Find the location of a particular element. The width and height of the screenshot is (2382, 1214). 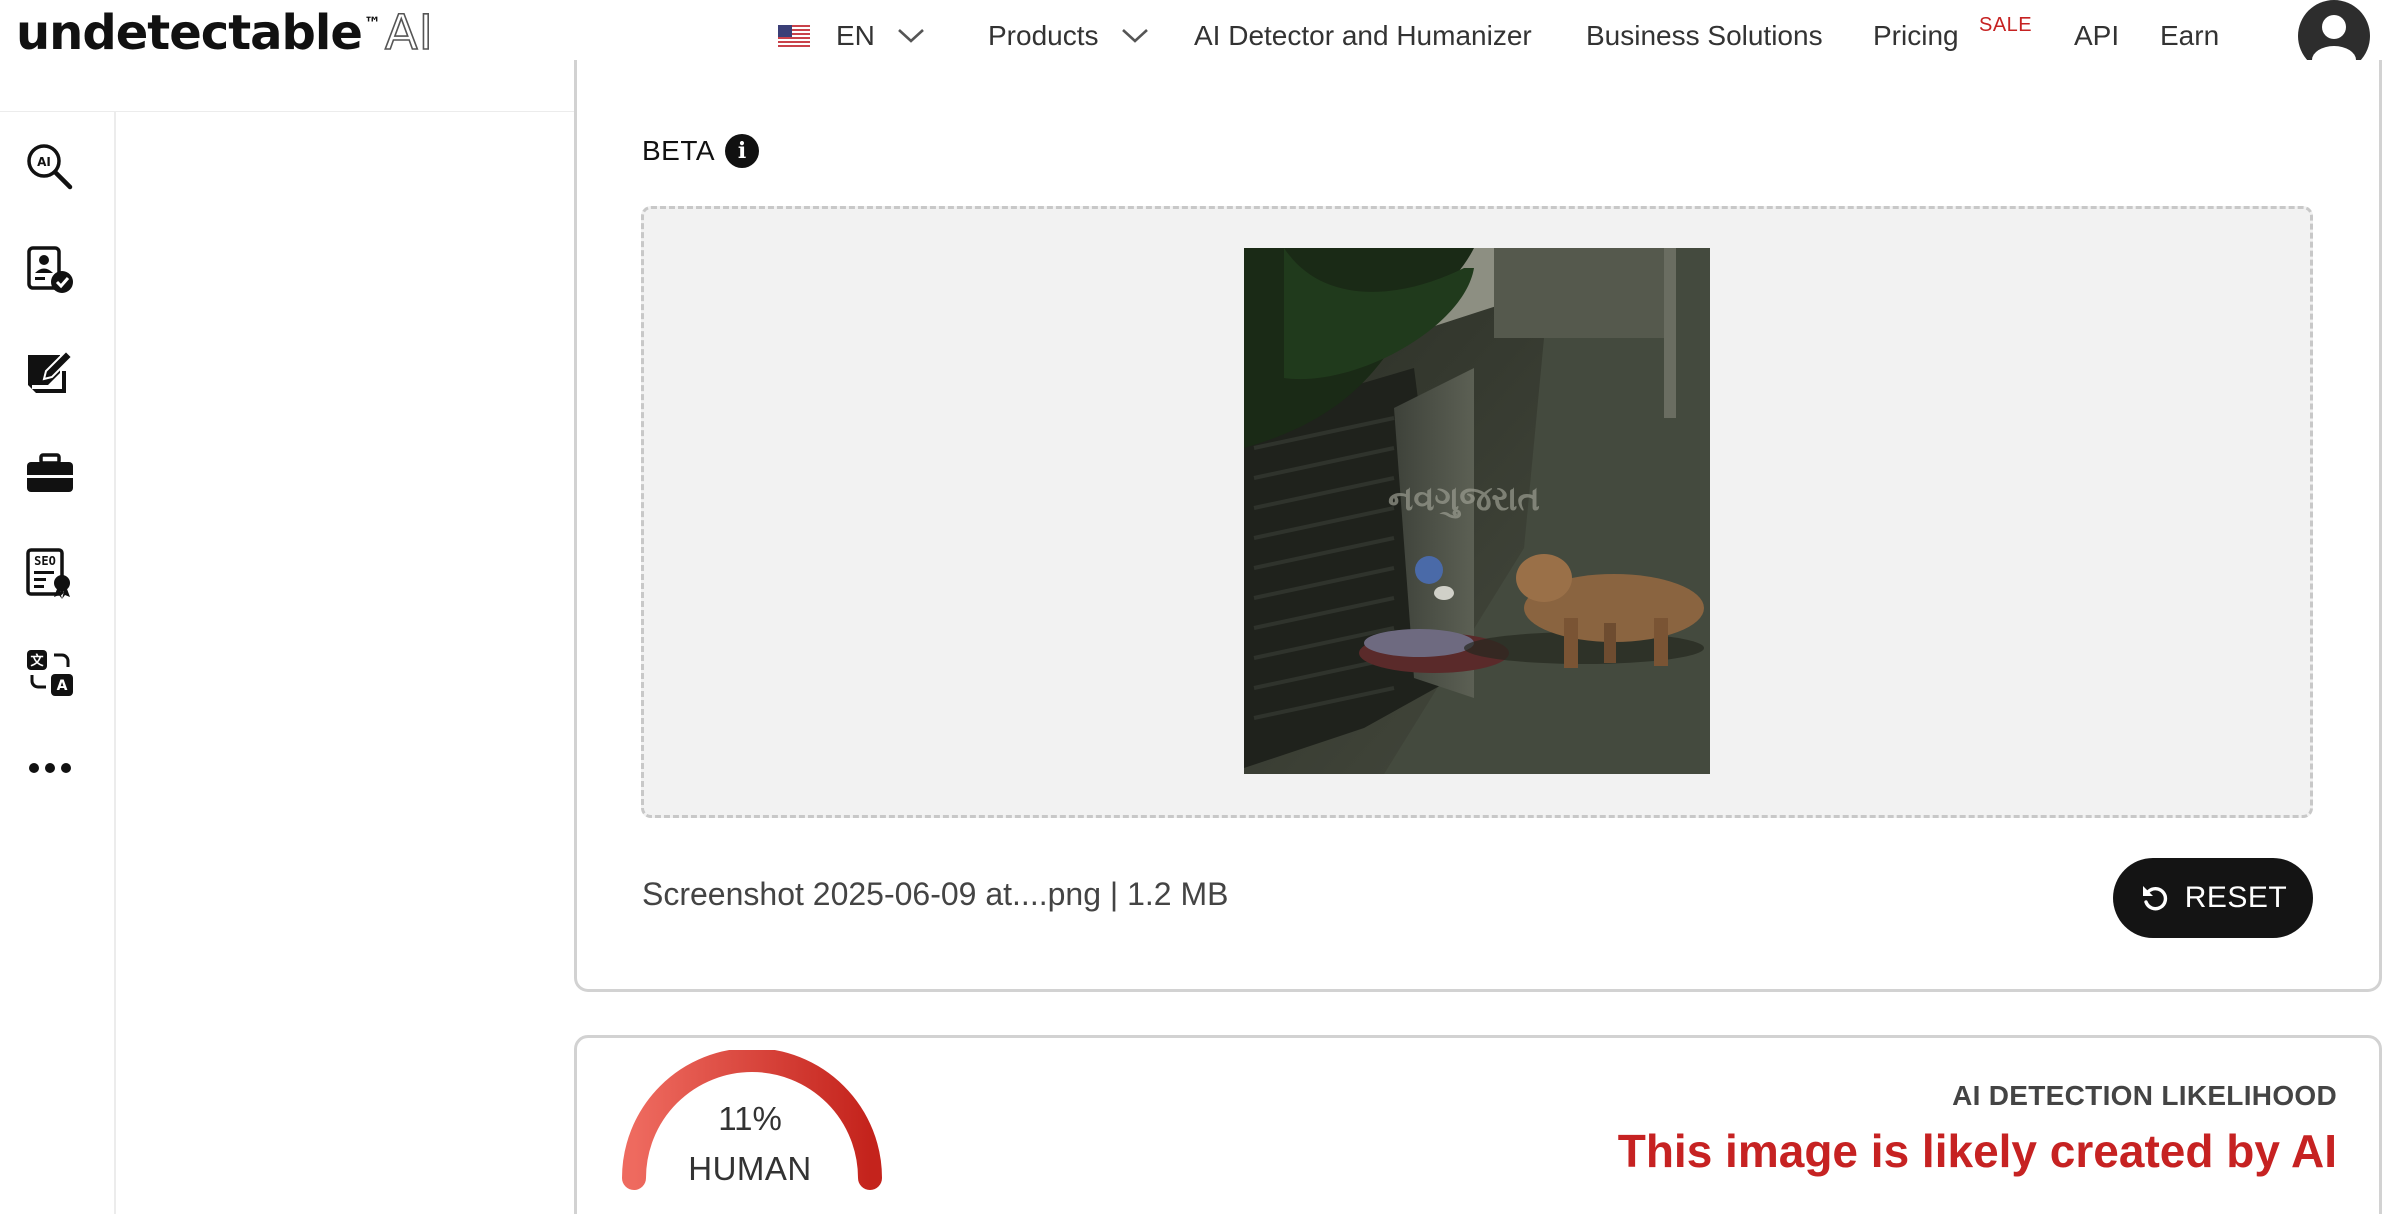

beta-header: BETA i is located at coordinates (701, 151).